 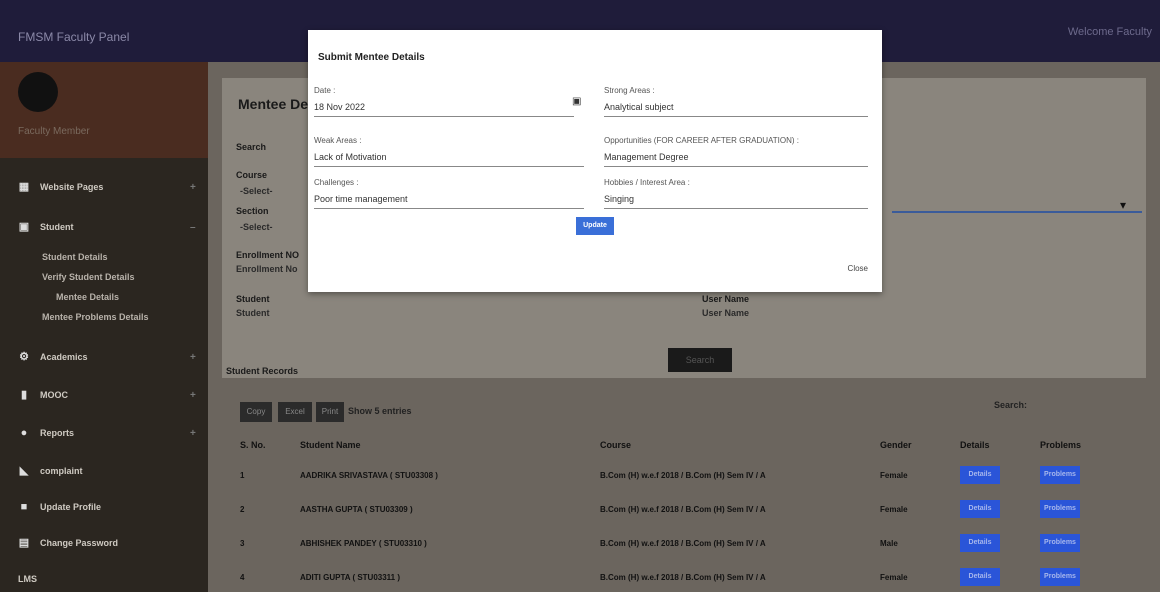 I want to click on sidebar-item-reports: ● Reports +, so click(x=107, y=433).